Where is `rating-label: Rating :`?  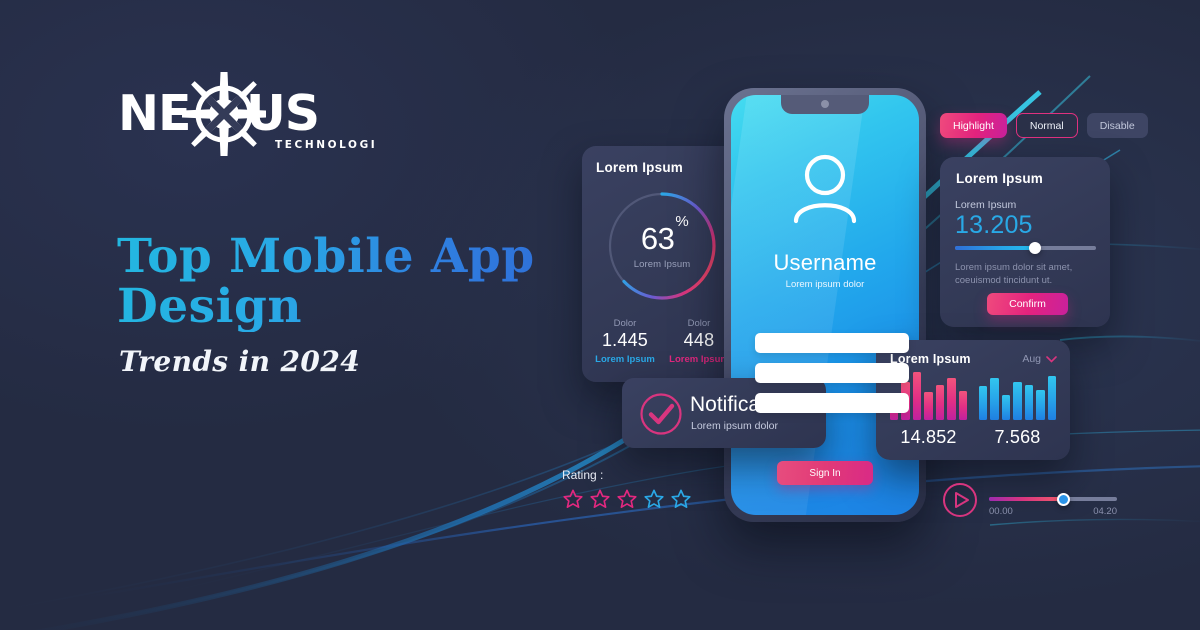
rating-label: Rating : is located at coordinates (583, 475).